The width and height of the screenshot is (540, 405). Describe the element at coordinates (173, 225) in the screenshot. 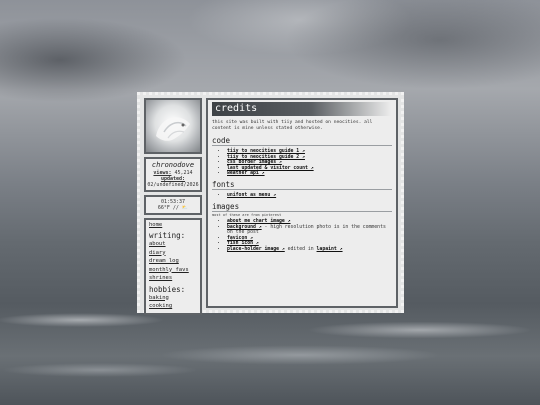

I see `nav-home-link: home` at that location.